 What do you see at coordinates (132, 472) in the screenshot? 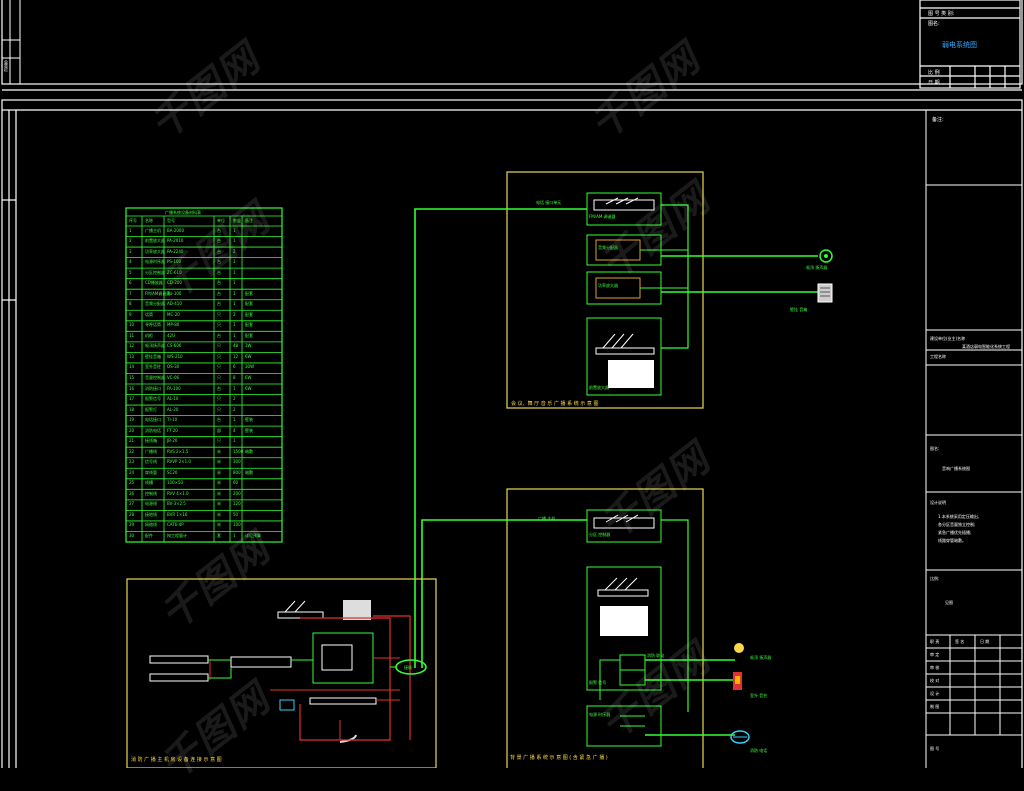
I see `legend-cell: 24` at bounding box center [132, 472].